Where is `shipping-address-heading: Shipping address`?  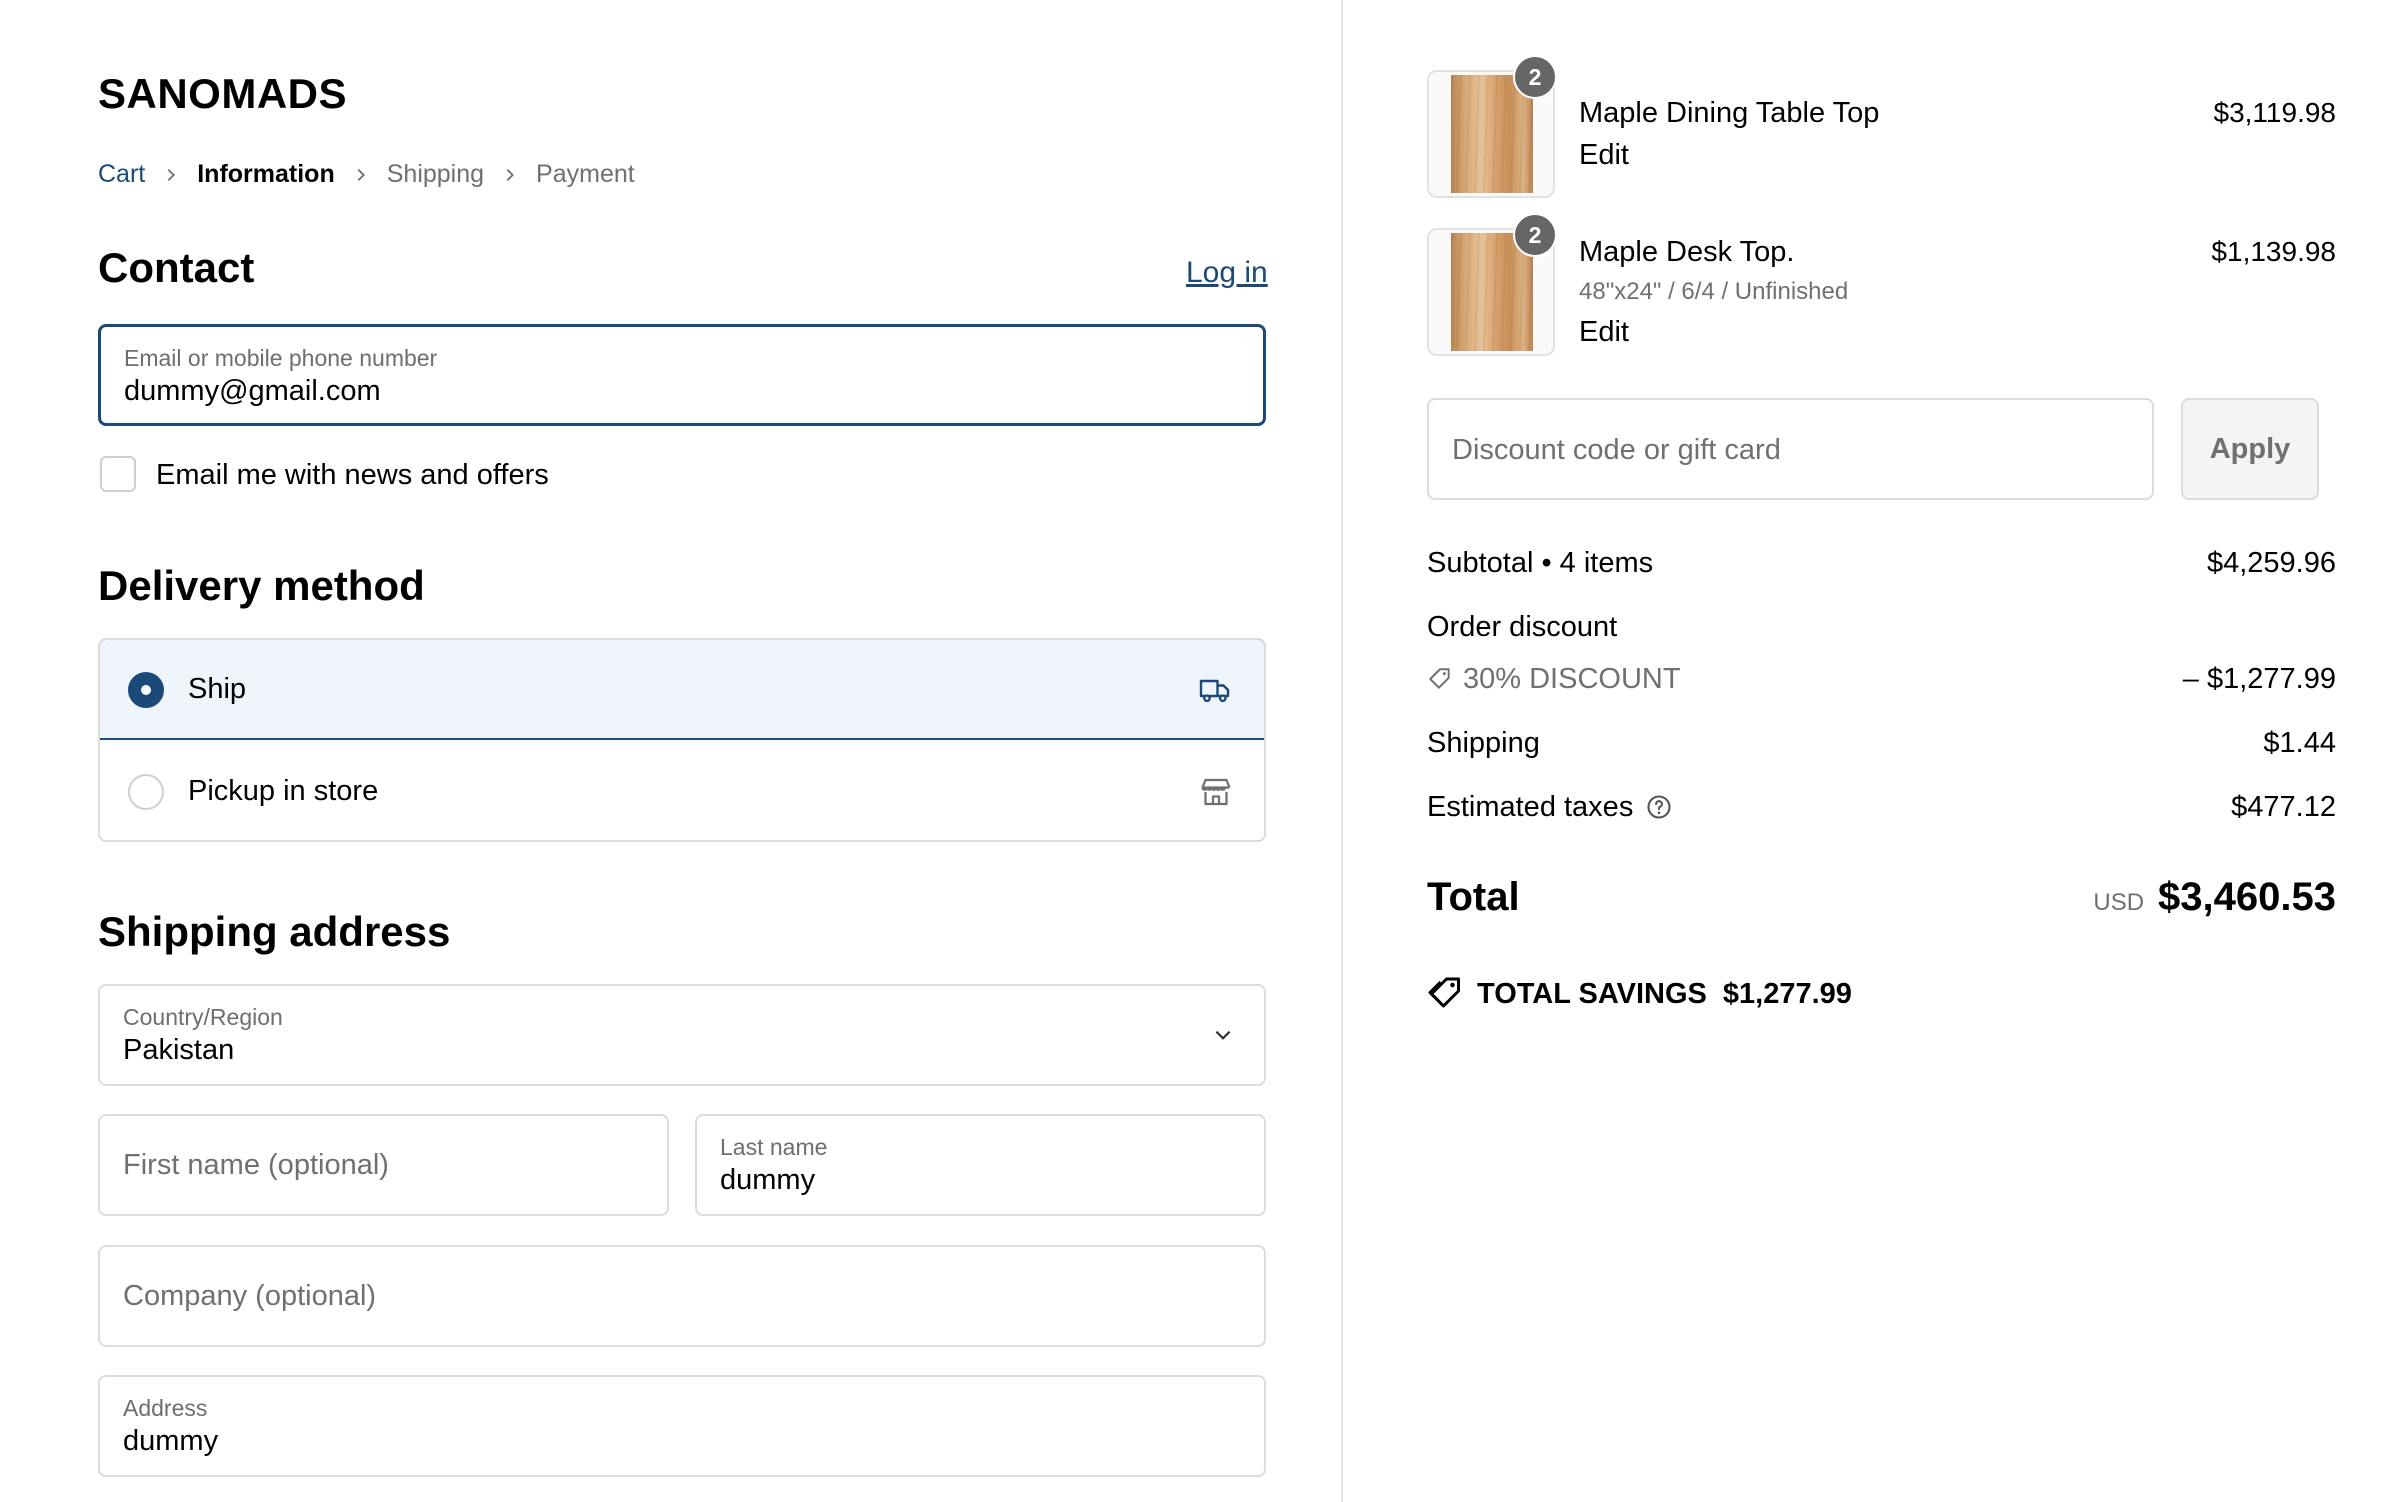 shipping-address-heading: Shipping address is located at coordinates (274, 931).